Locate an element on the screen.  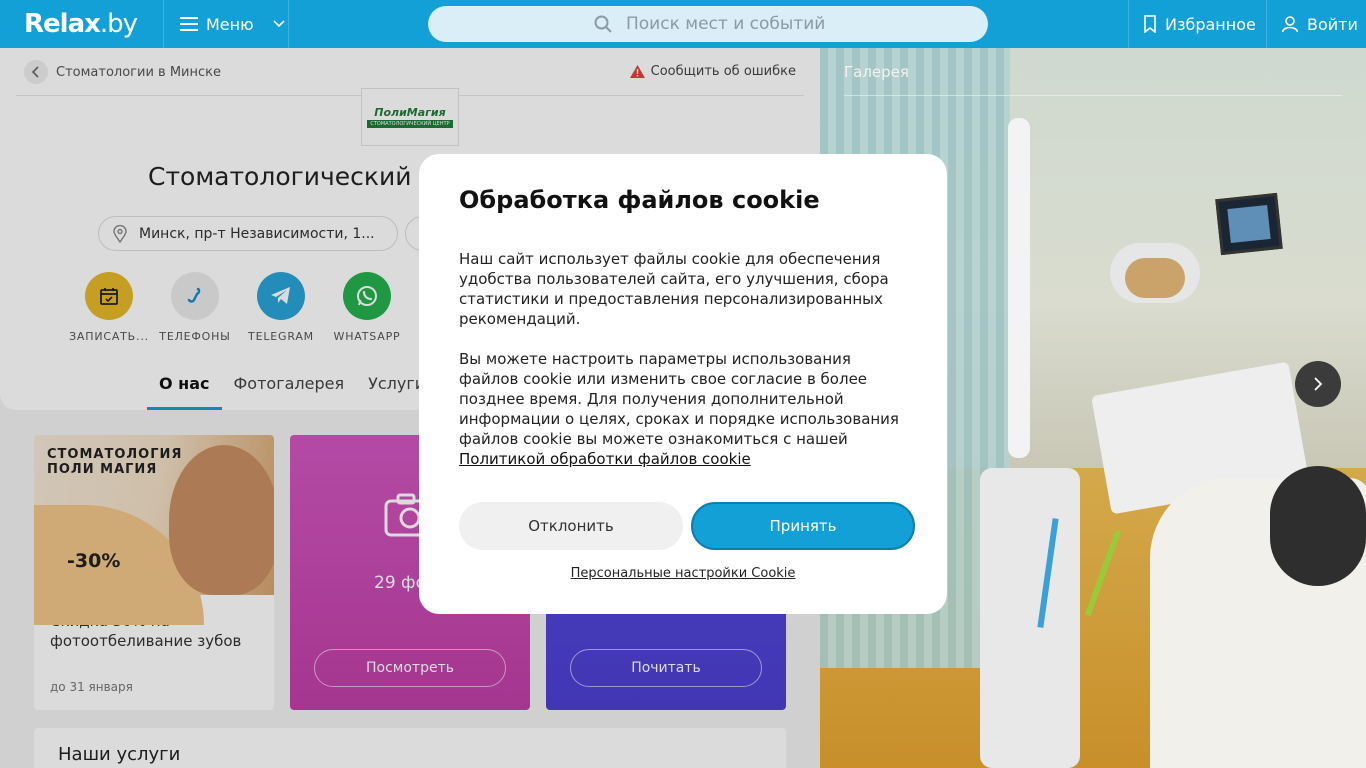
chevron-right-icon is located at coordinates (1318, 384).